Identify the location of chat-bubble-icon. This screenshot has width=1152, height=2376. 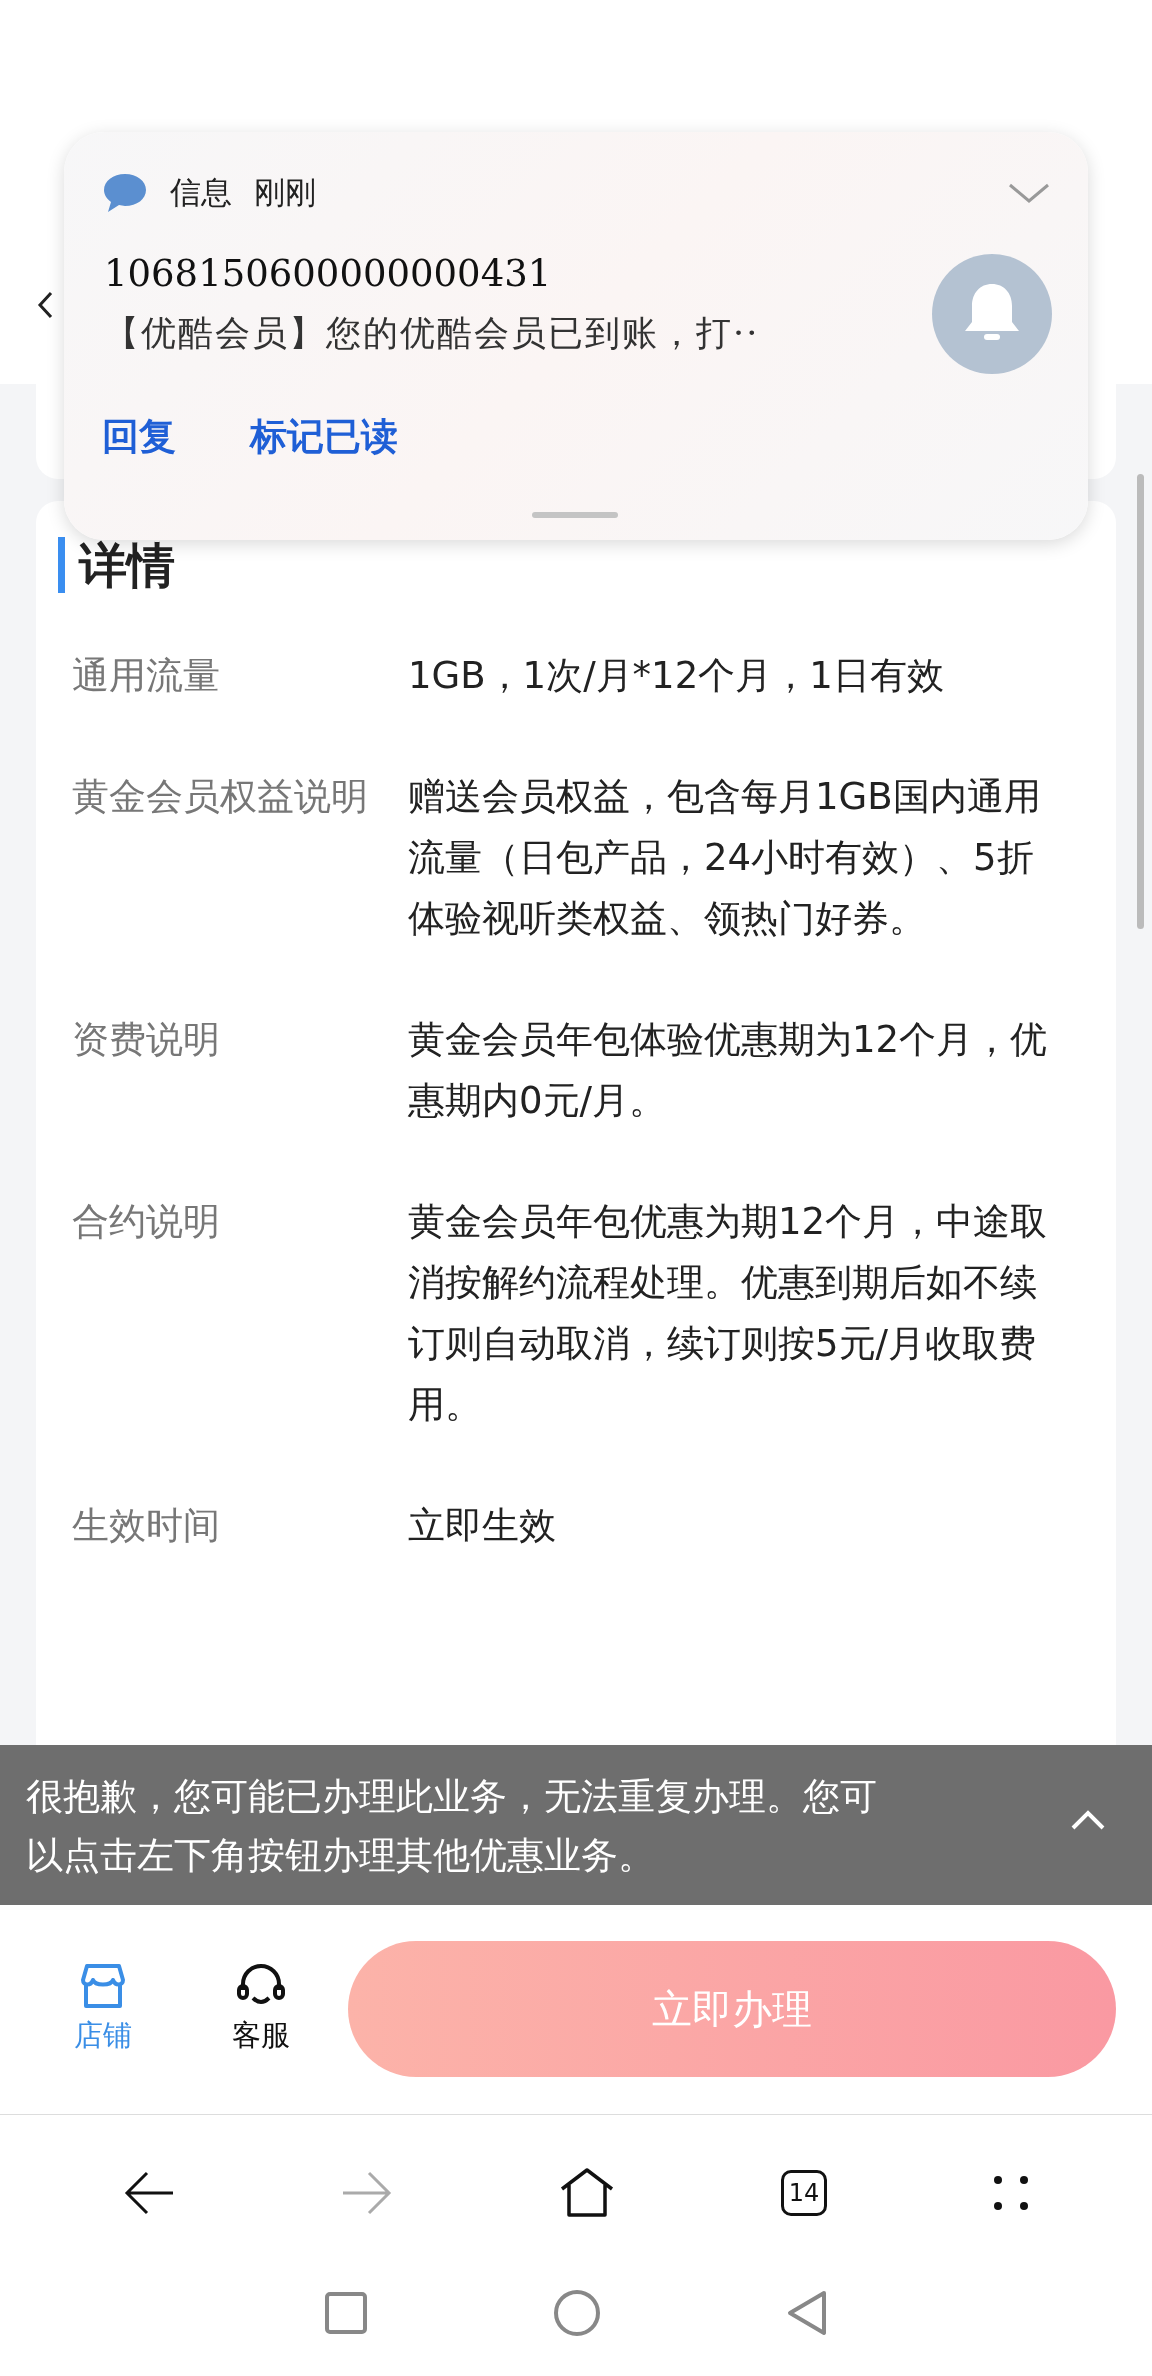
(125, 193).